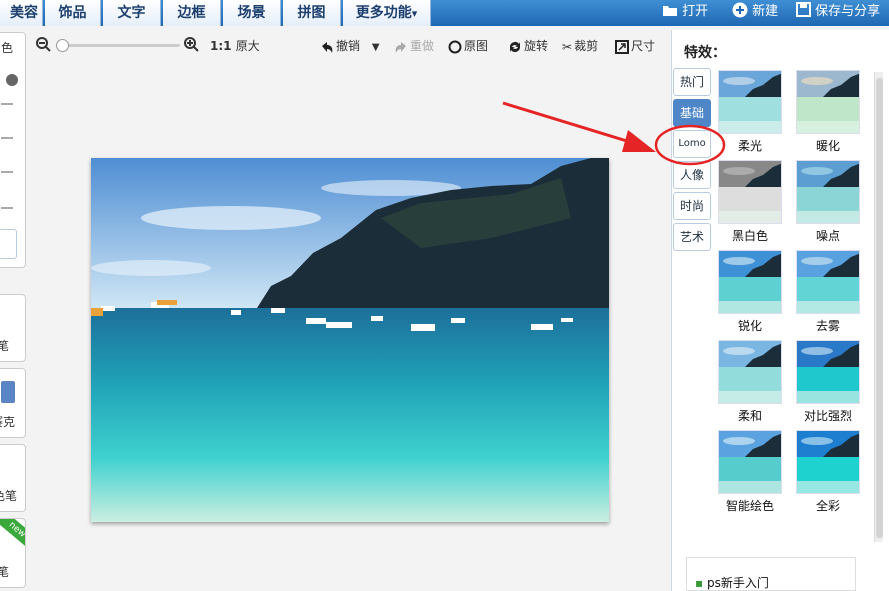  What do you see at coordinates (639, 141) in the screenshot?
I see `annotation-arrow-head` at bounding box center [639, 141].